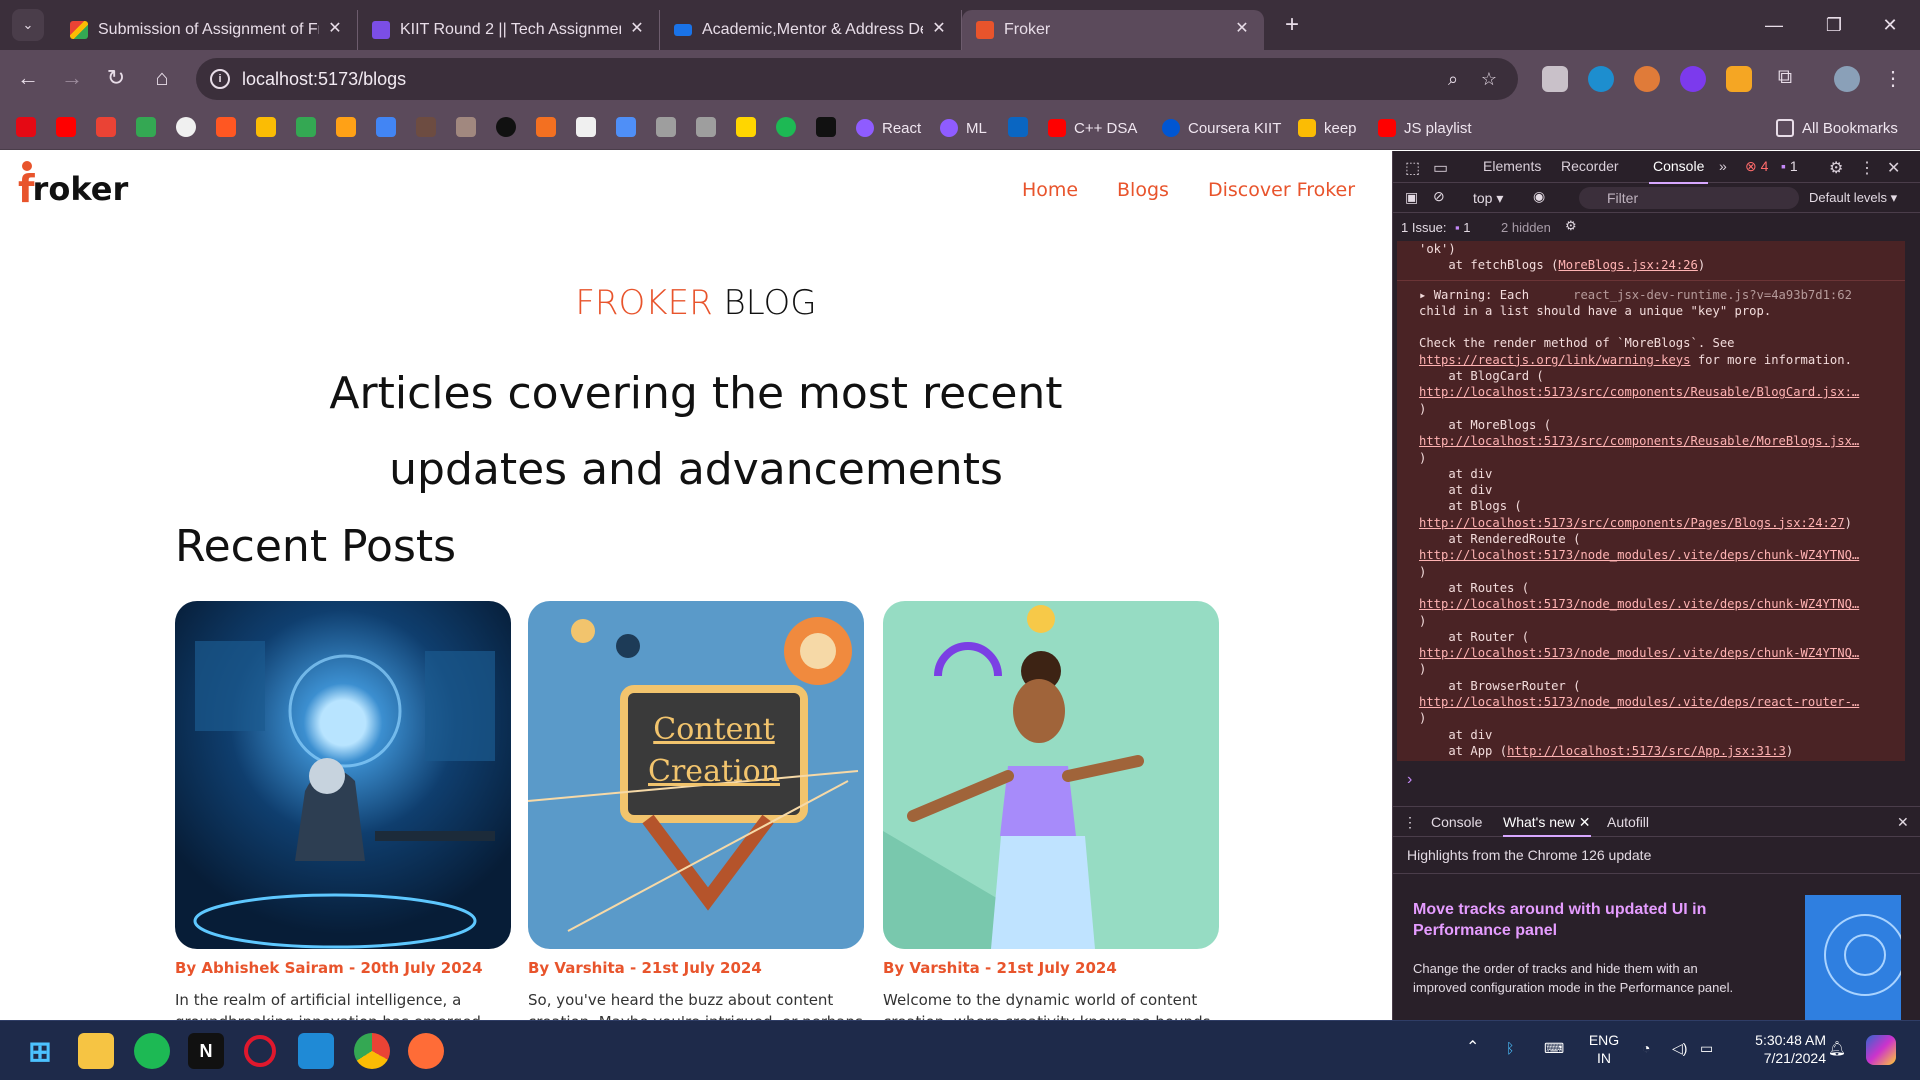  What do you see at coordinates (1472, 1048) in the screenshot?
I see `tray-overflow-icon: ⌃` at bounding box center [1472, 1048].